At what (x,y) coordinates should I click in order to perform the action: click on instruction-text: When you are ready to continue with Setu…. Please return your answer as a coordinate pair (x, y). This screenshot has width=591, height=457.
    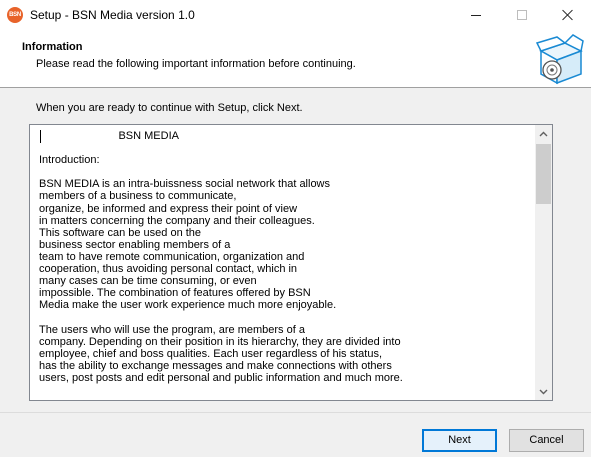
    Looking at the image, I should click on (169, 108).